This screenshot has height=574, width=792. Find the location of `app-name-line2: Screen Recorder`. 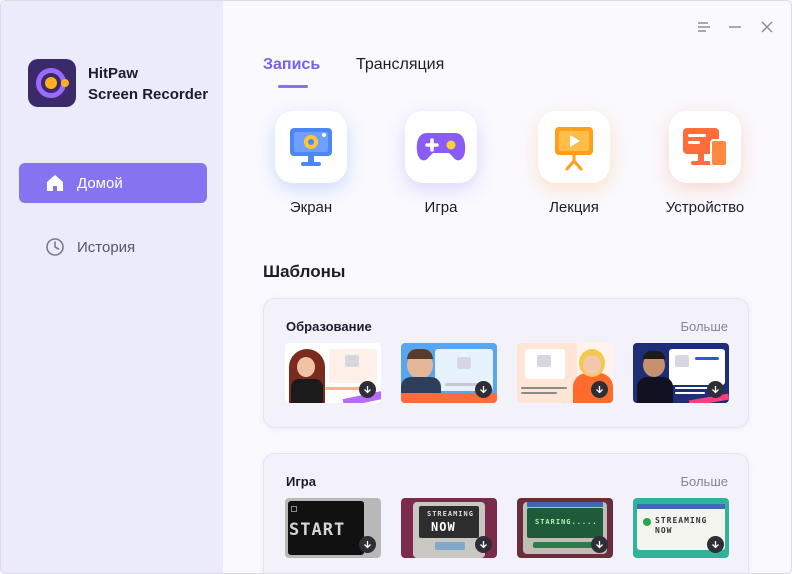

app-name-line2: Screen Recorder is located at coordinates (148, 94).